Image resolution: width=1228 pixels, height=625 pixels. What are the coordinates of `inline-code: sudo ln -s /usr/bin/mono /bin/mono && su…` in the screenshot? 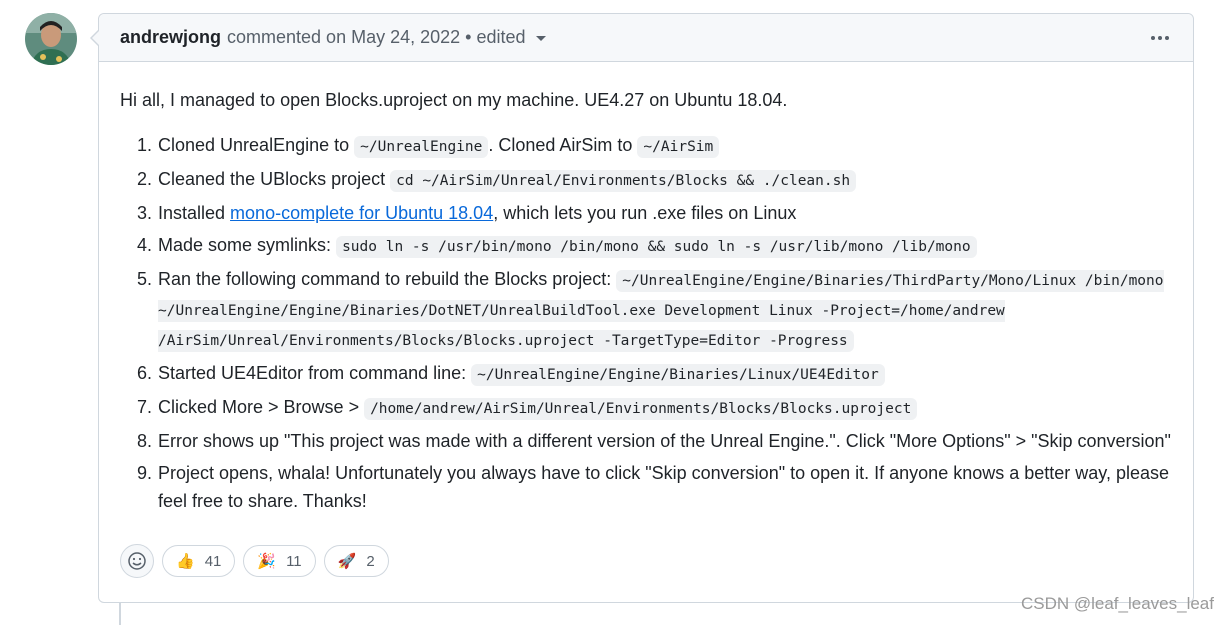 It's located at (656, 247).